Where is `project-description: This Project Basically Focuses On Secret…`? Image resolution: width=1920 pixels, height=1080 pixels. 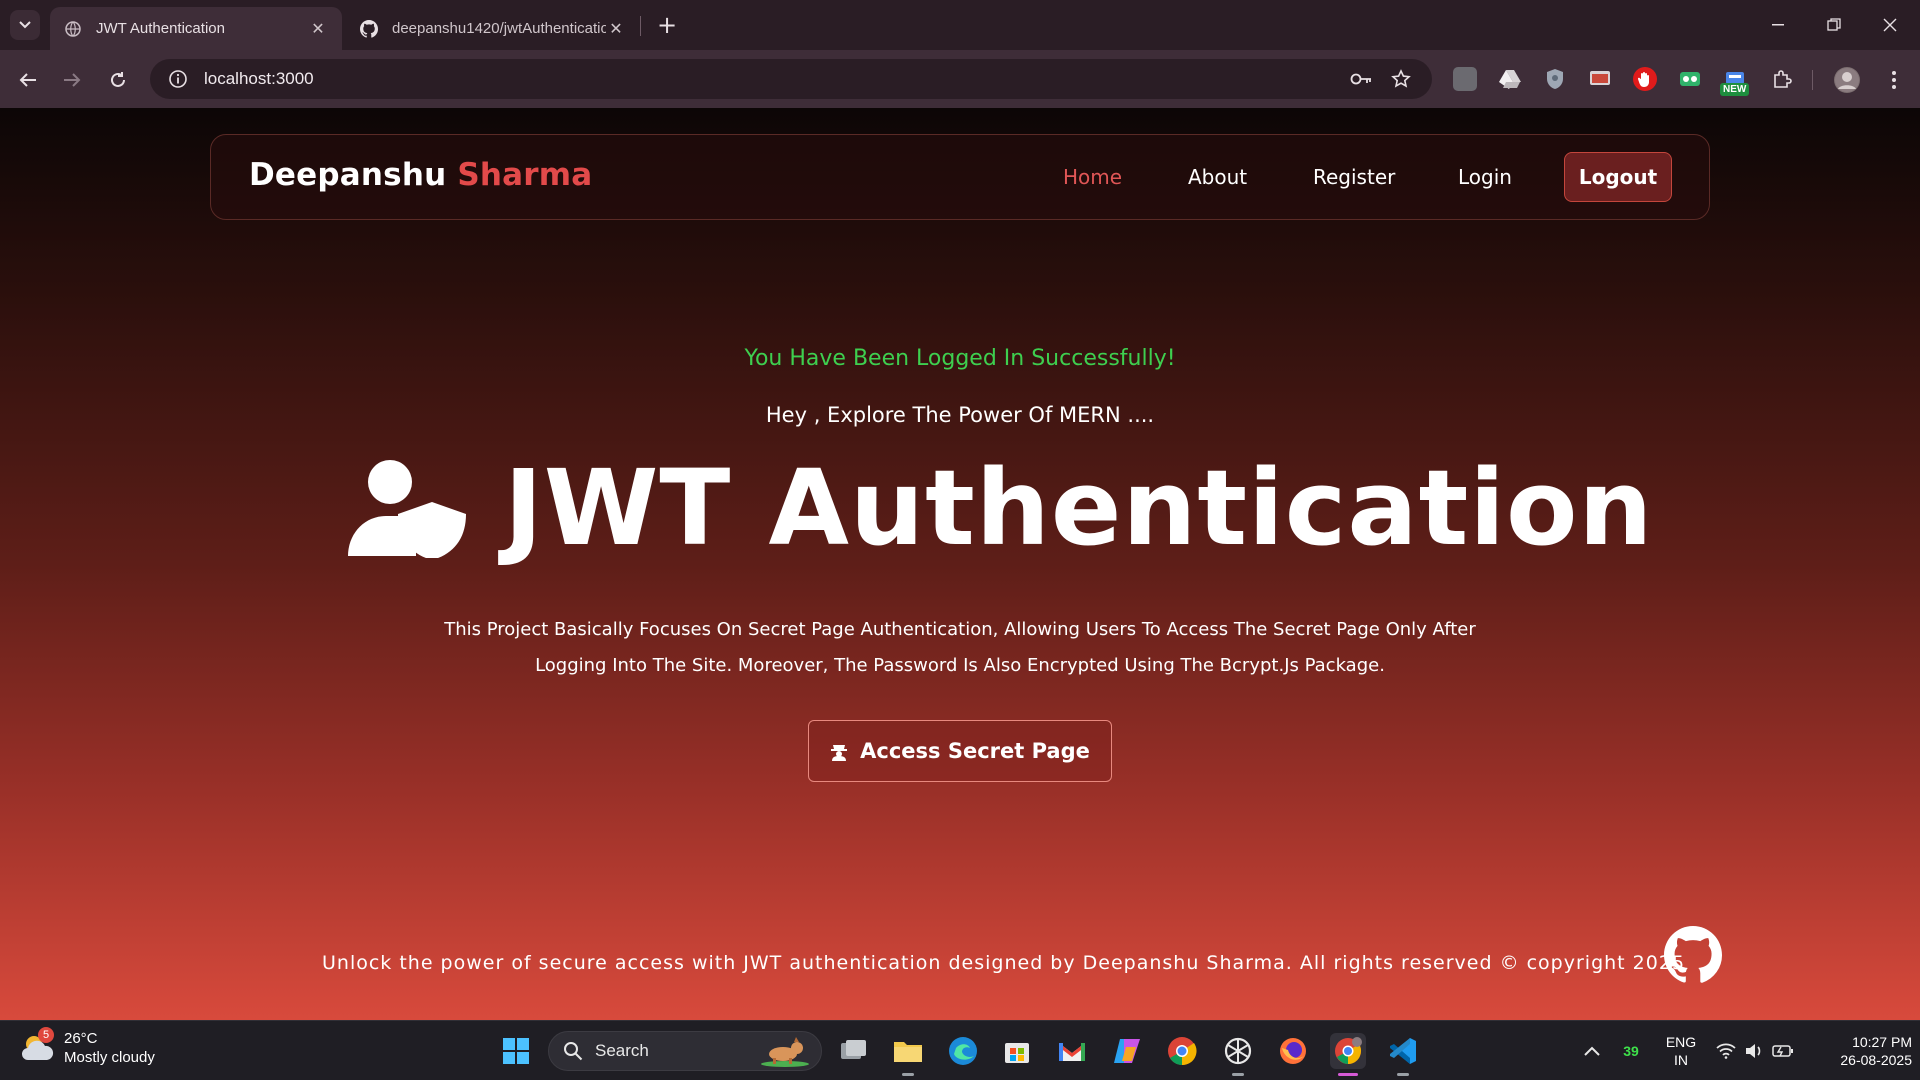
project-description: This Project Basically Focuses On Secret… is located at coordinates (960, 648).